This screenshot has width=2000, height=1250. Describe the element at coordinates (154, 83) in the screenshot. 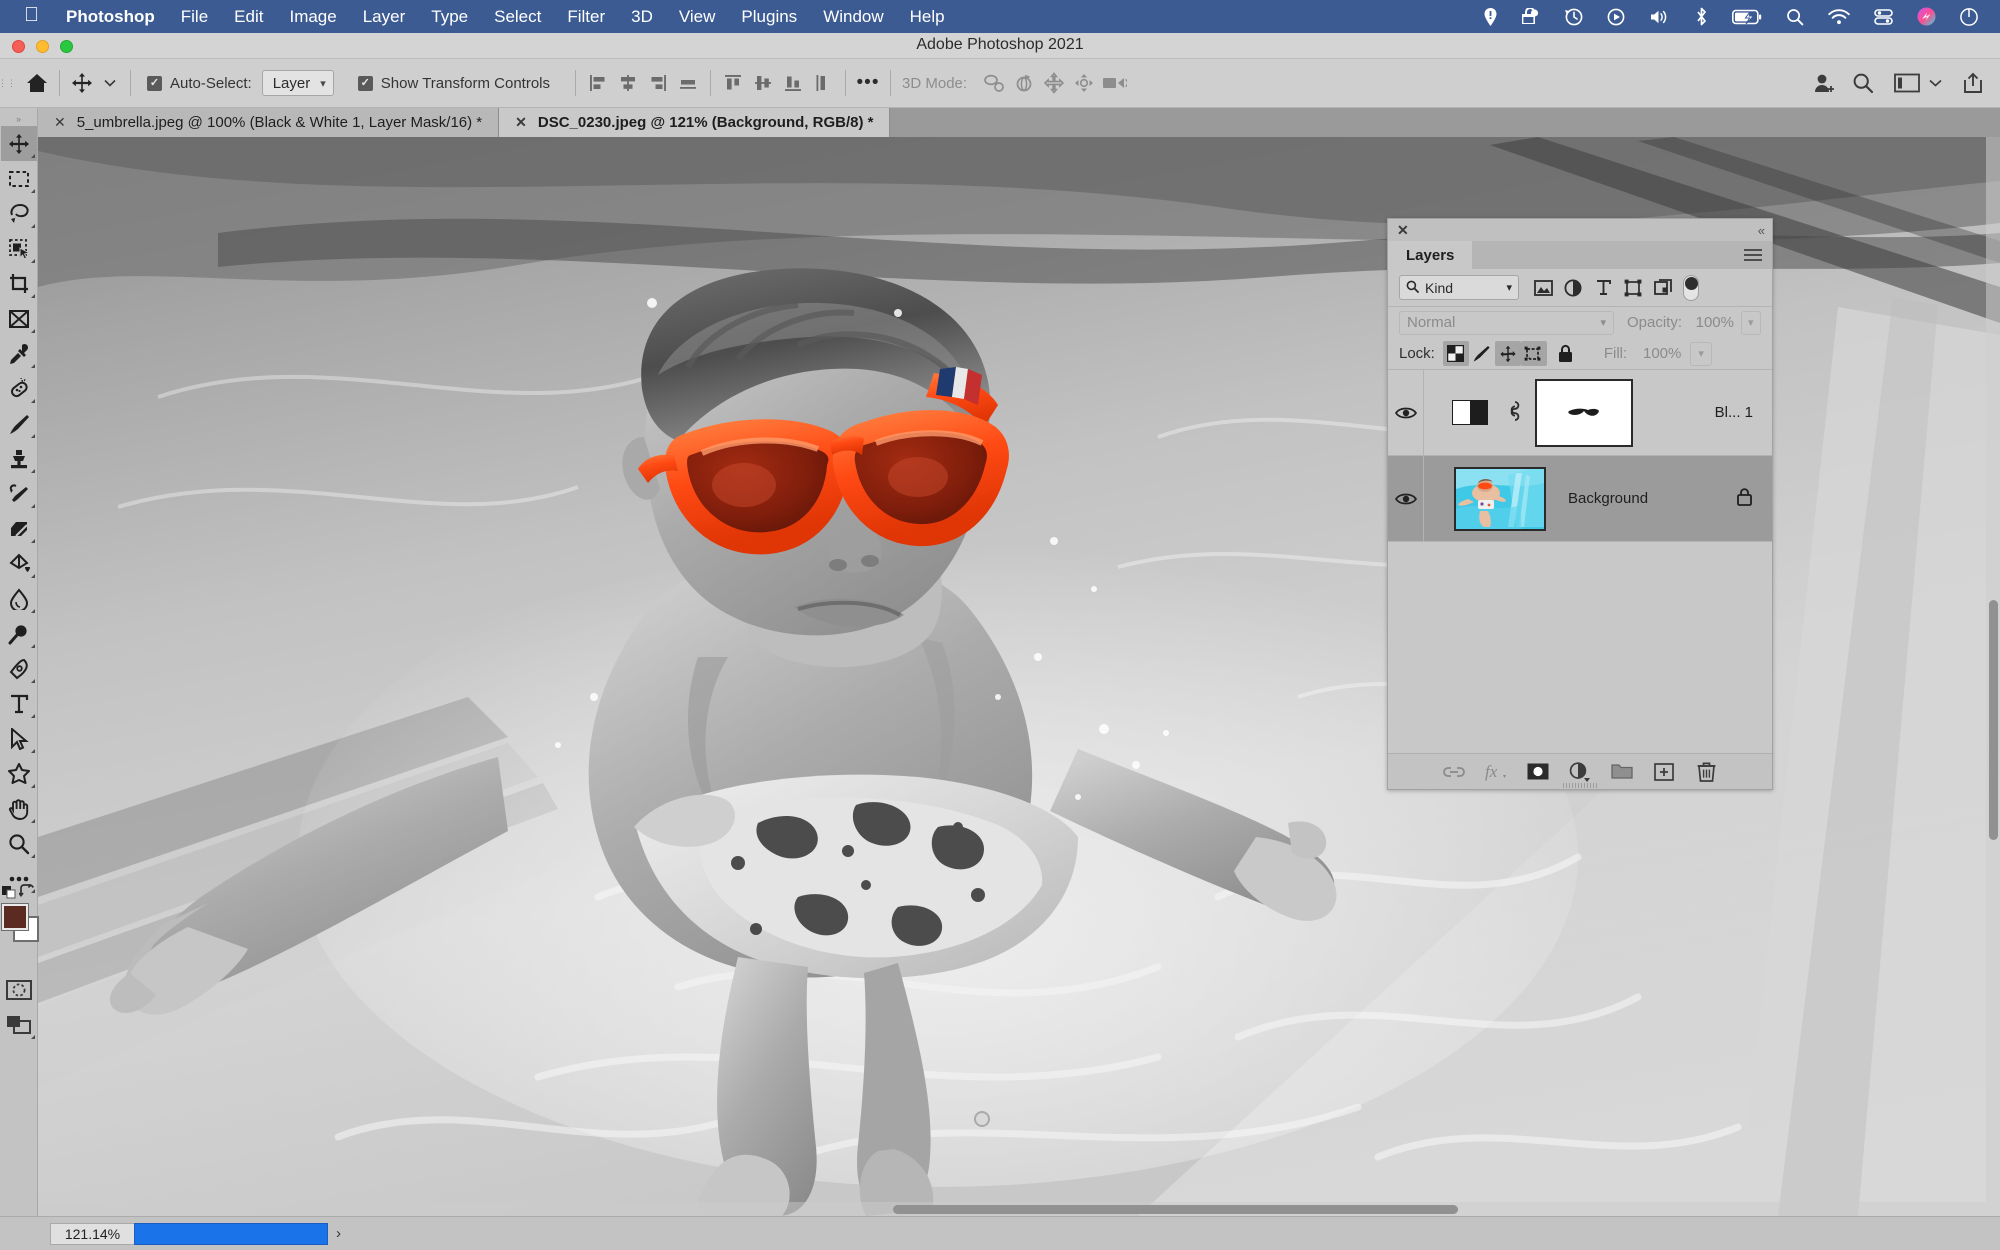

I see `auto-select-checkbox` at that location.